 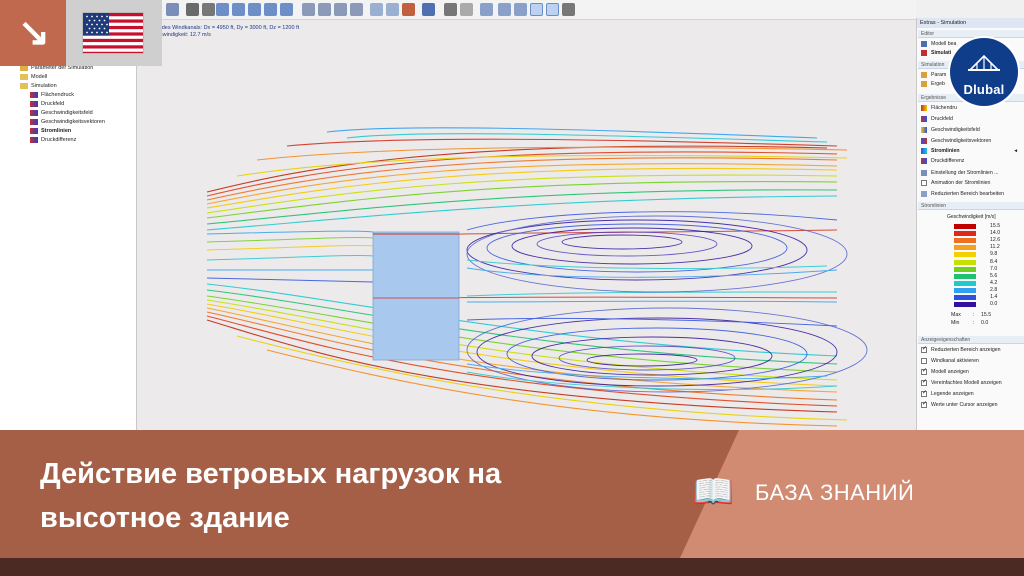 I want to click on panel-item: Flächendru, so click(x=939, y=108).